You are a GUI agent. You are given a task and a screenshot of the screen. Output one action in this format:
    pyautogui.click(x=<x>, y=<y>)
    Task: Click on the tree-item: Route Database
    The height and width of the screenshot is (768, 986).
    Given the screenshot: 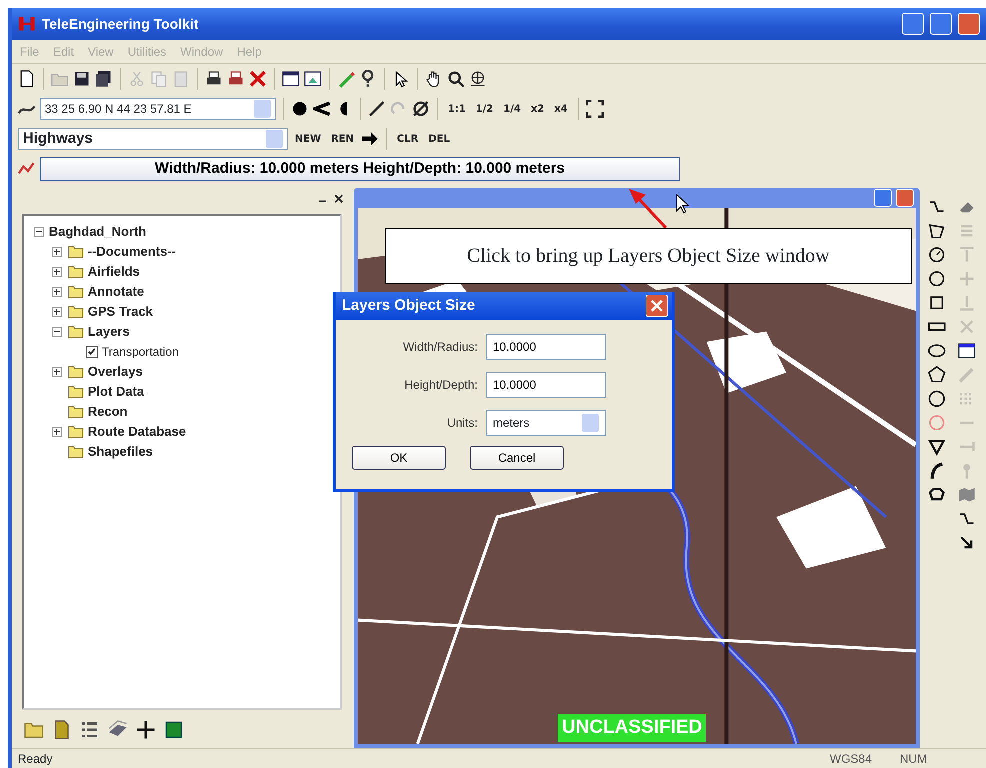 What is the action you would take?
    pyautogui.click(x=137, y=432)
    